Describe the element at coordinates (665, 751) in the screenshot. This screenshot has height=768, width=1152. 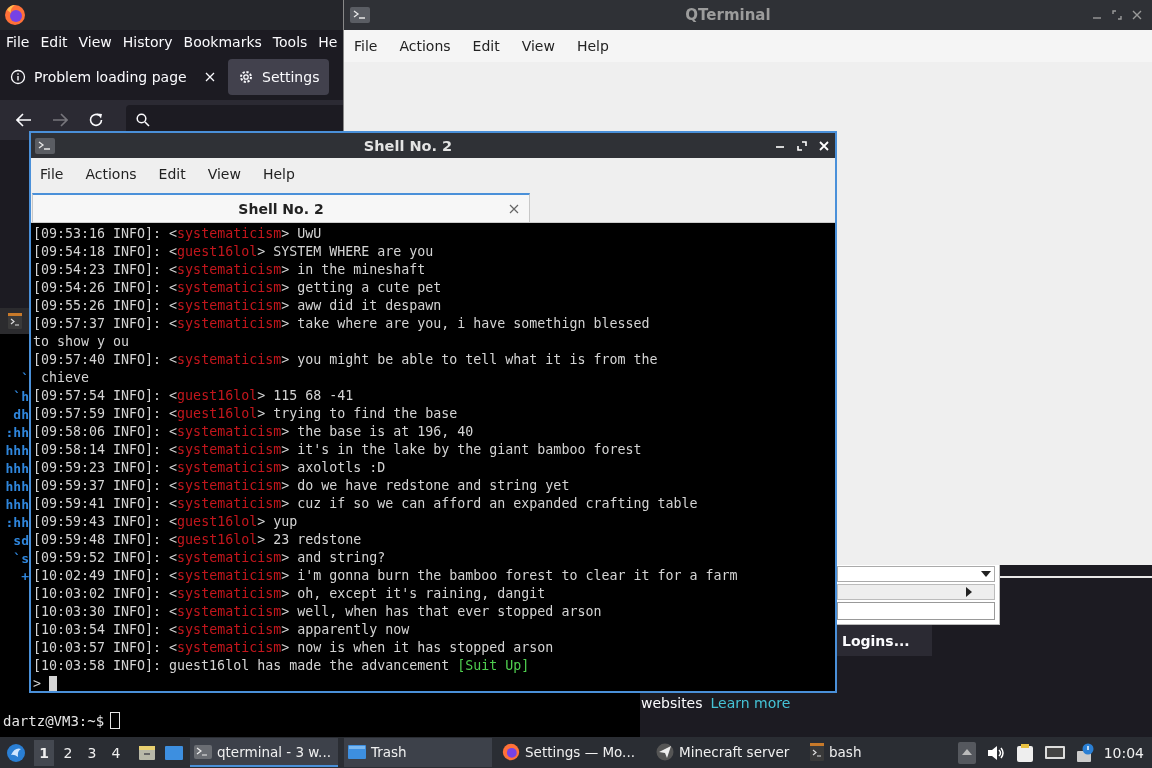
I see `paper-plane-icon` at that location.